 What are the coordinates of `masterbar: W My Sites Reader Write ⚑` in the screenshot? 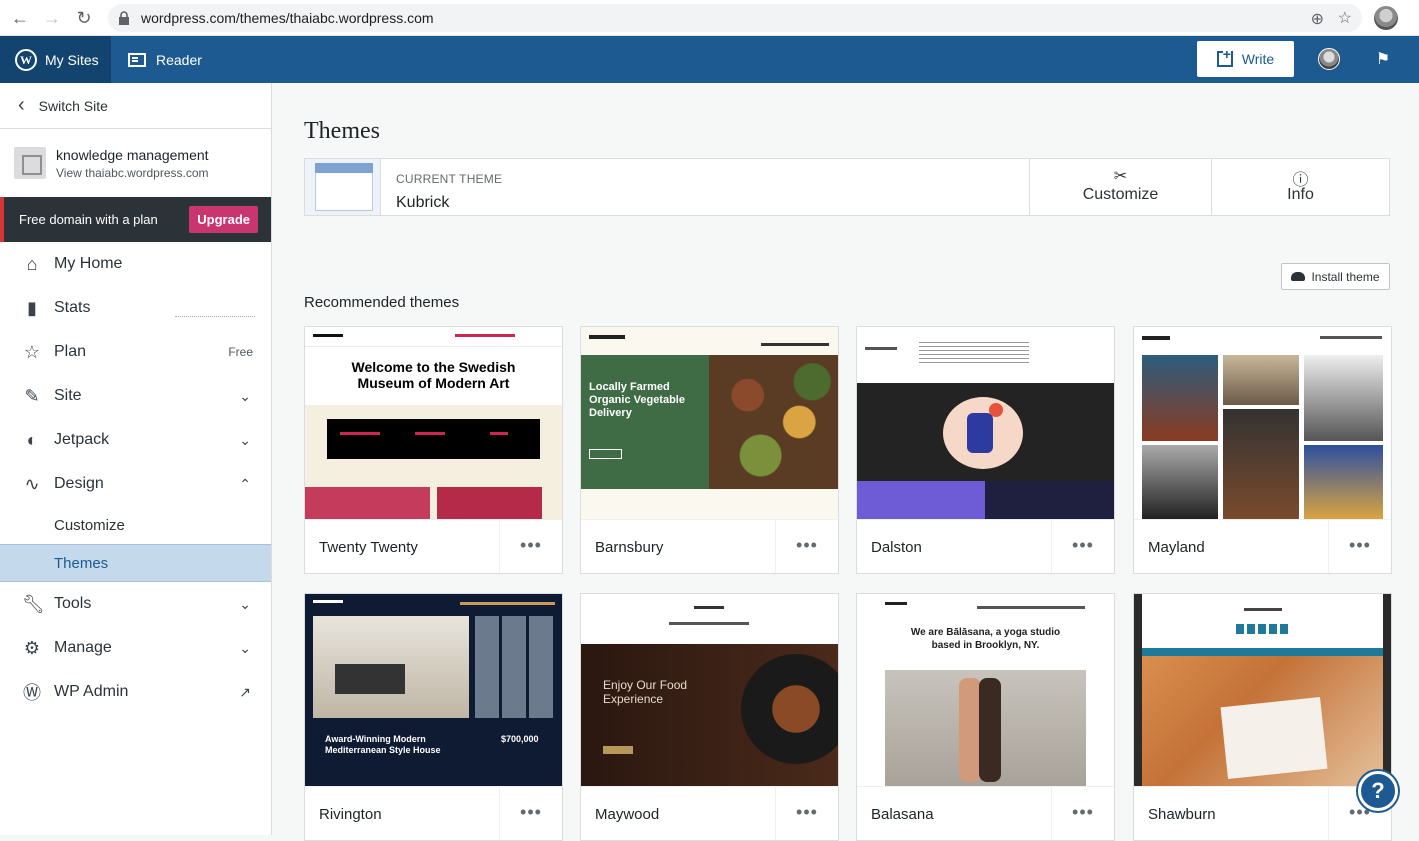 It's located at (709, 59).